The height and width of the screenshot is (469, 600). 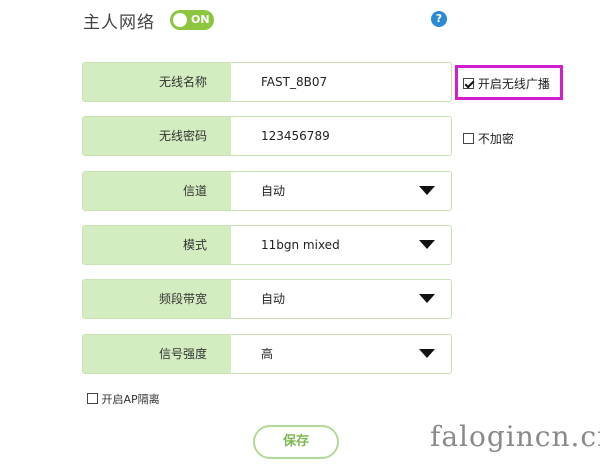 What do you see at coordinates (92, 398) in the screenshot?
I see `ap-isolation-checkbox` at bounding box center [92, 398].